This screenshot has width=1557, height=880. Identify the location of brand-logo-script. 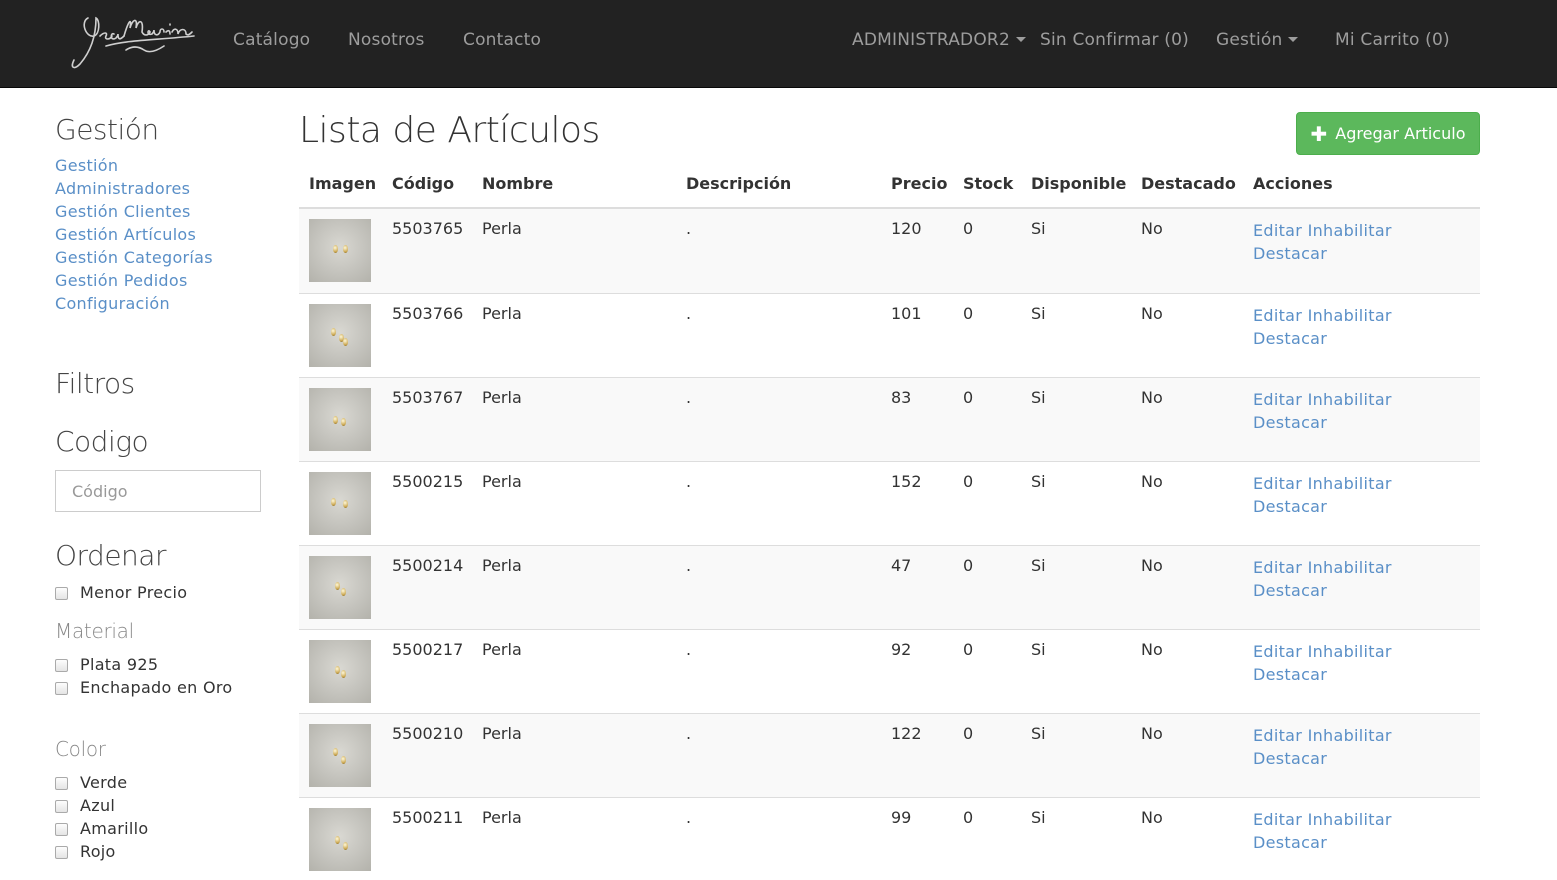
(133, 42).